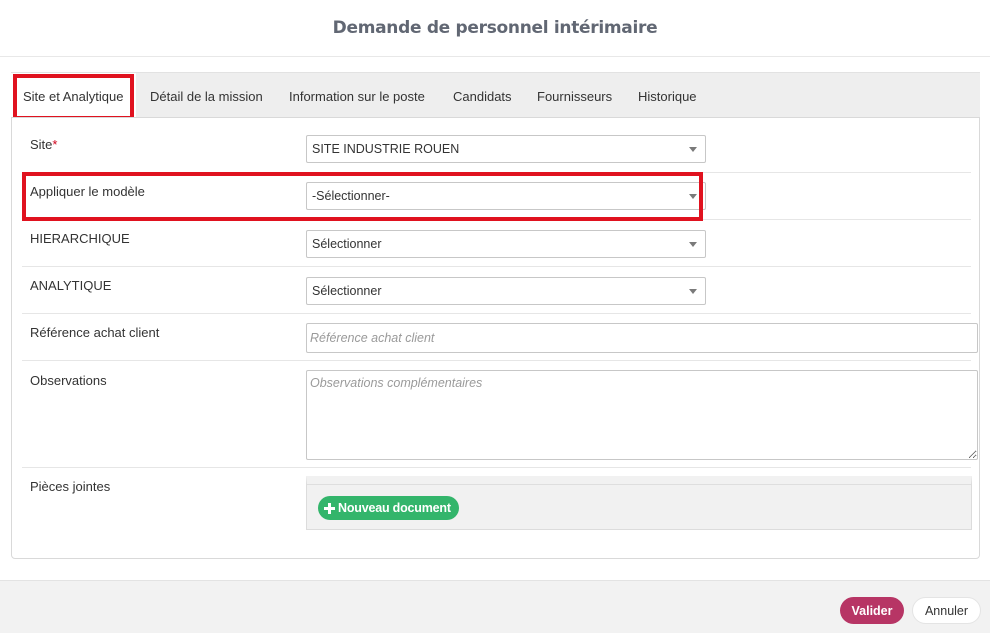 This screenshot has width=990, height=633. I want to click on new-document-button: Nouveau document, so click(388, 508).